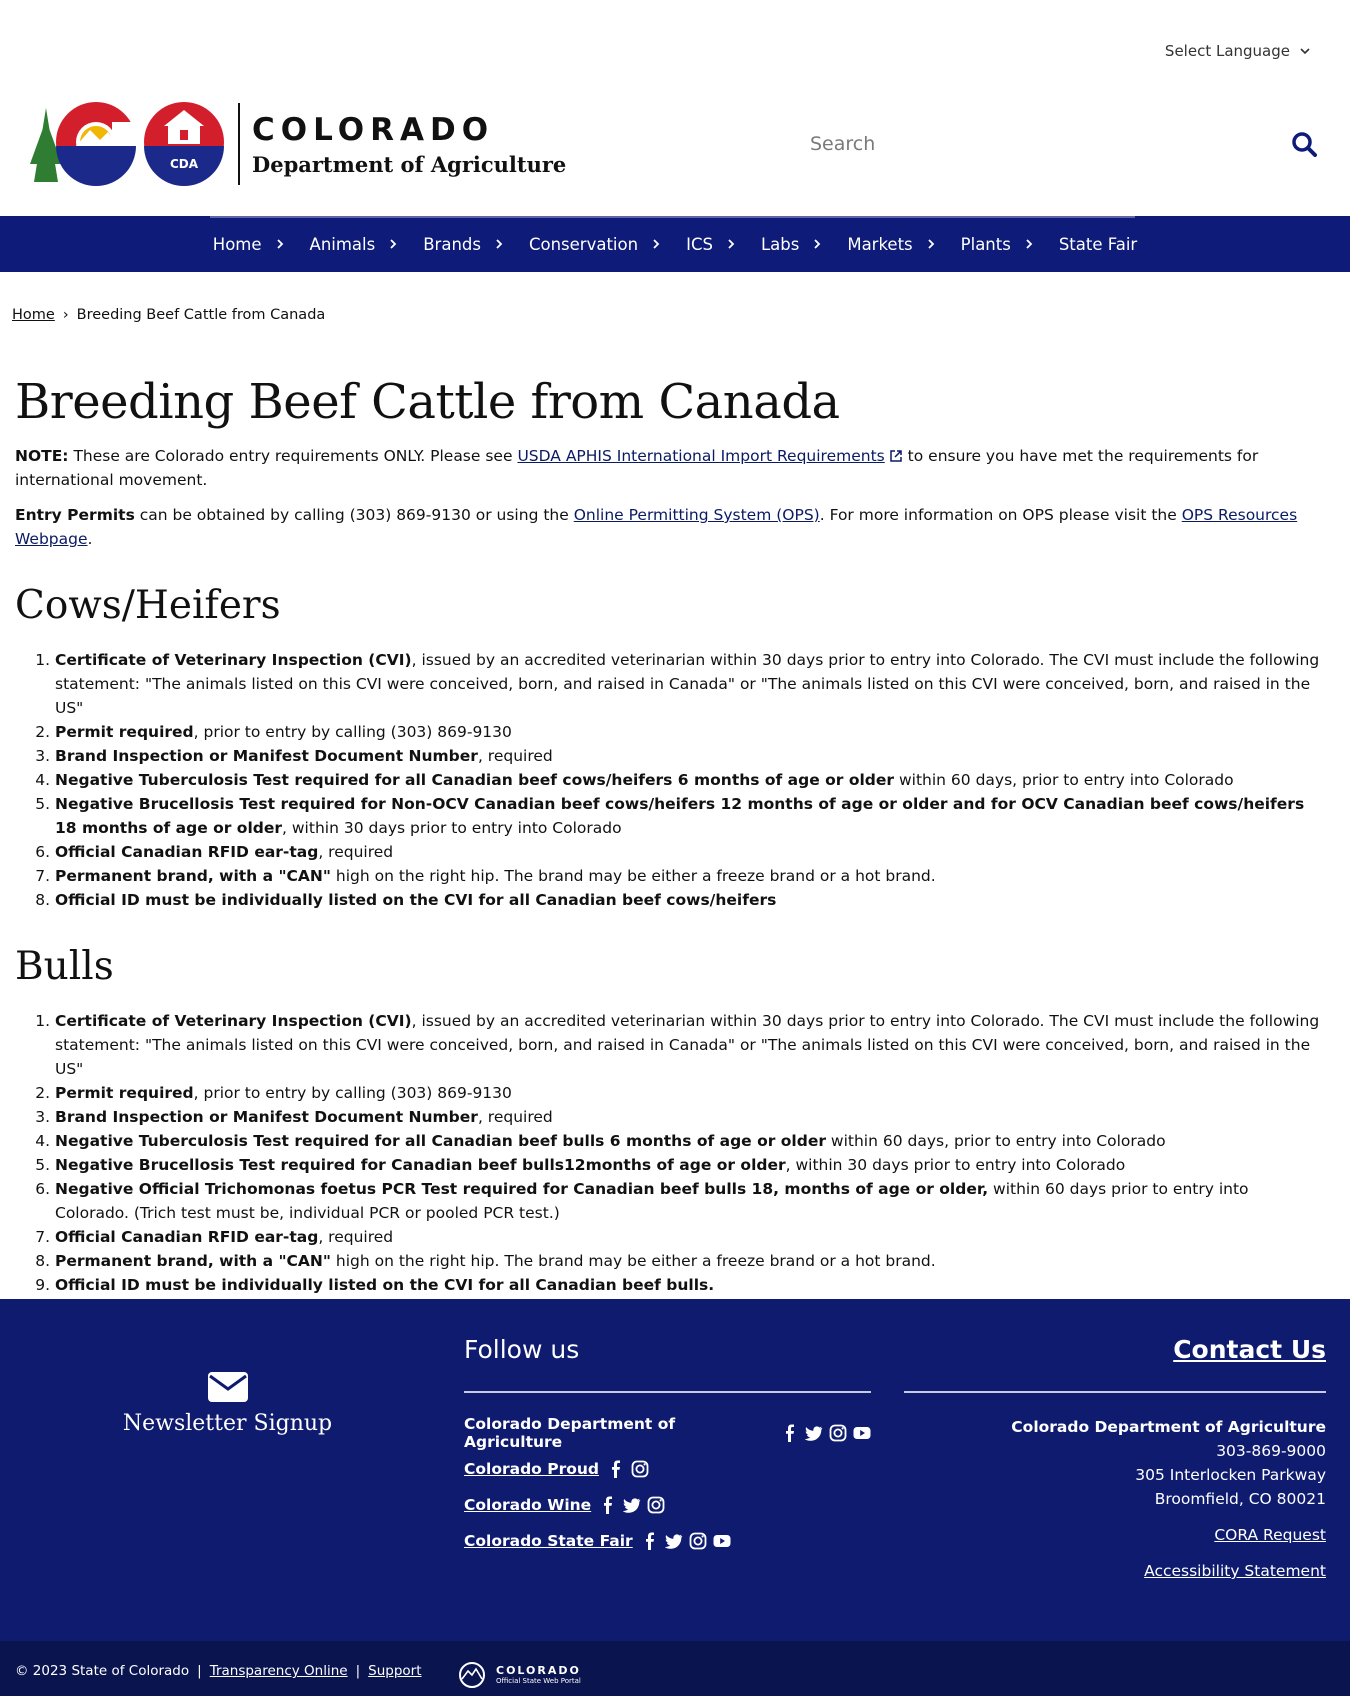  I want to click on language-label: Select Language, so click(1227, 51).